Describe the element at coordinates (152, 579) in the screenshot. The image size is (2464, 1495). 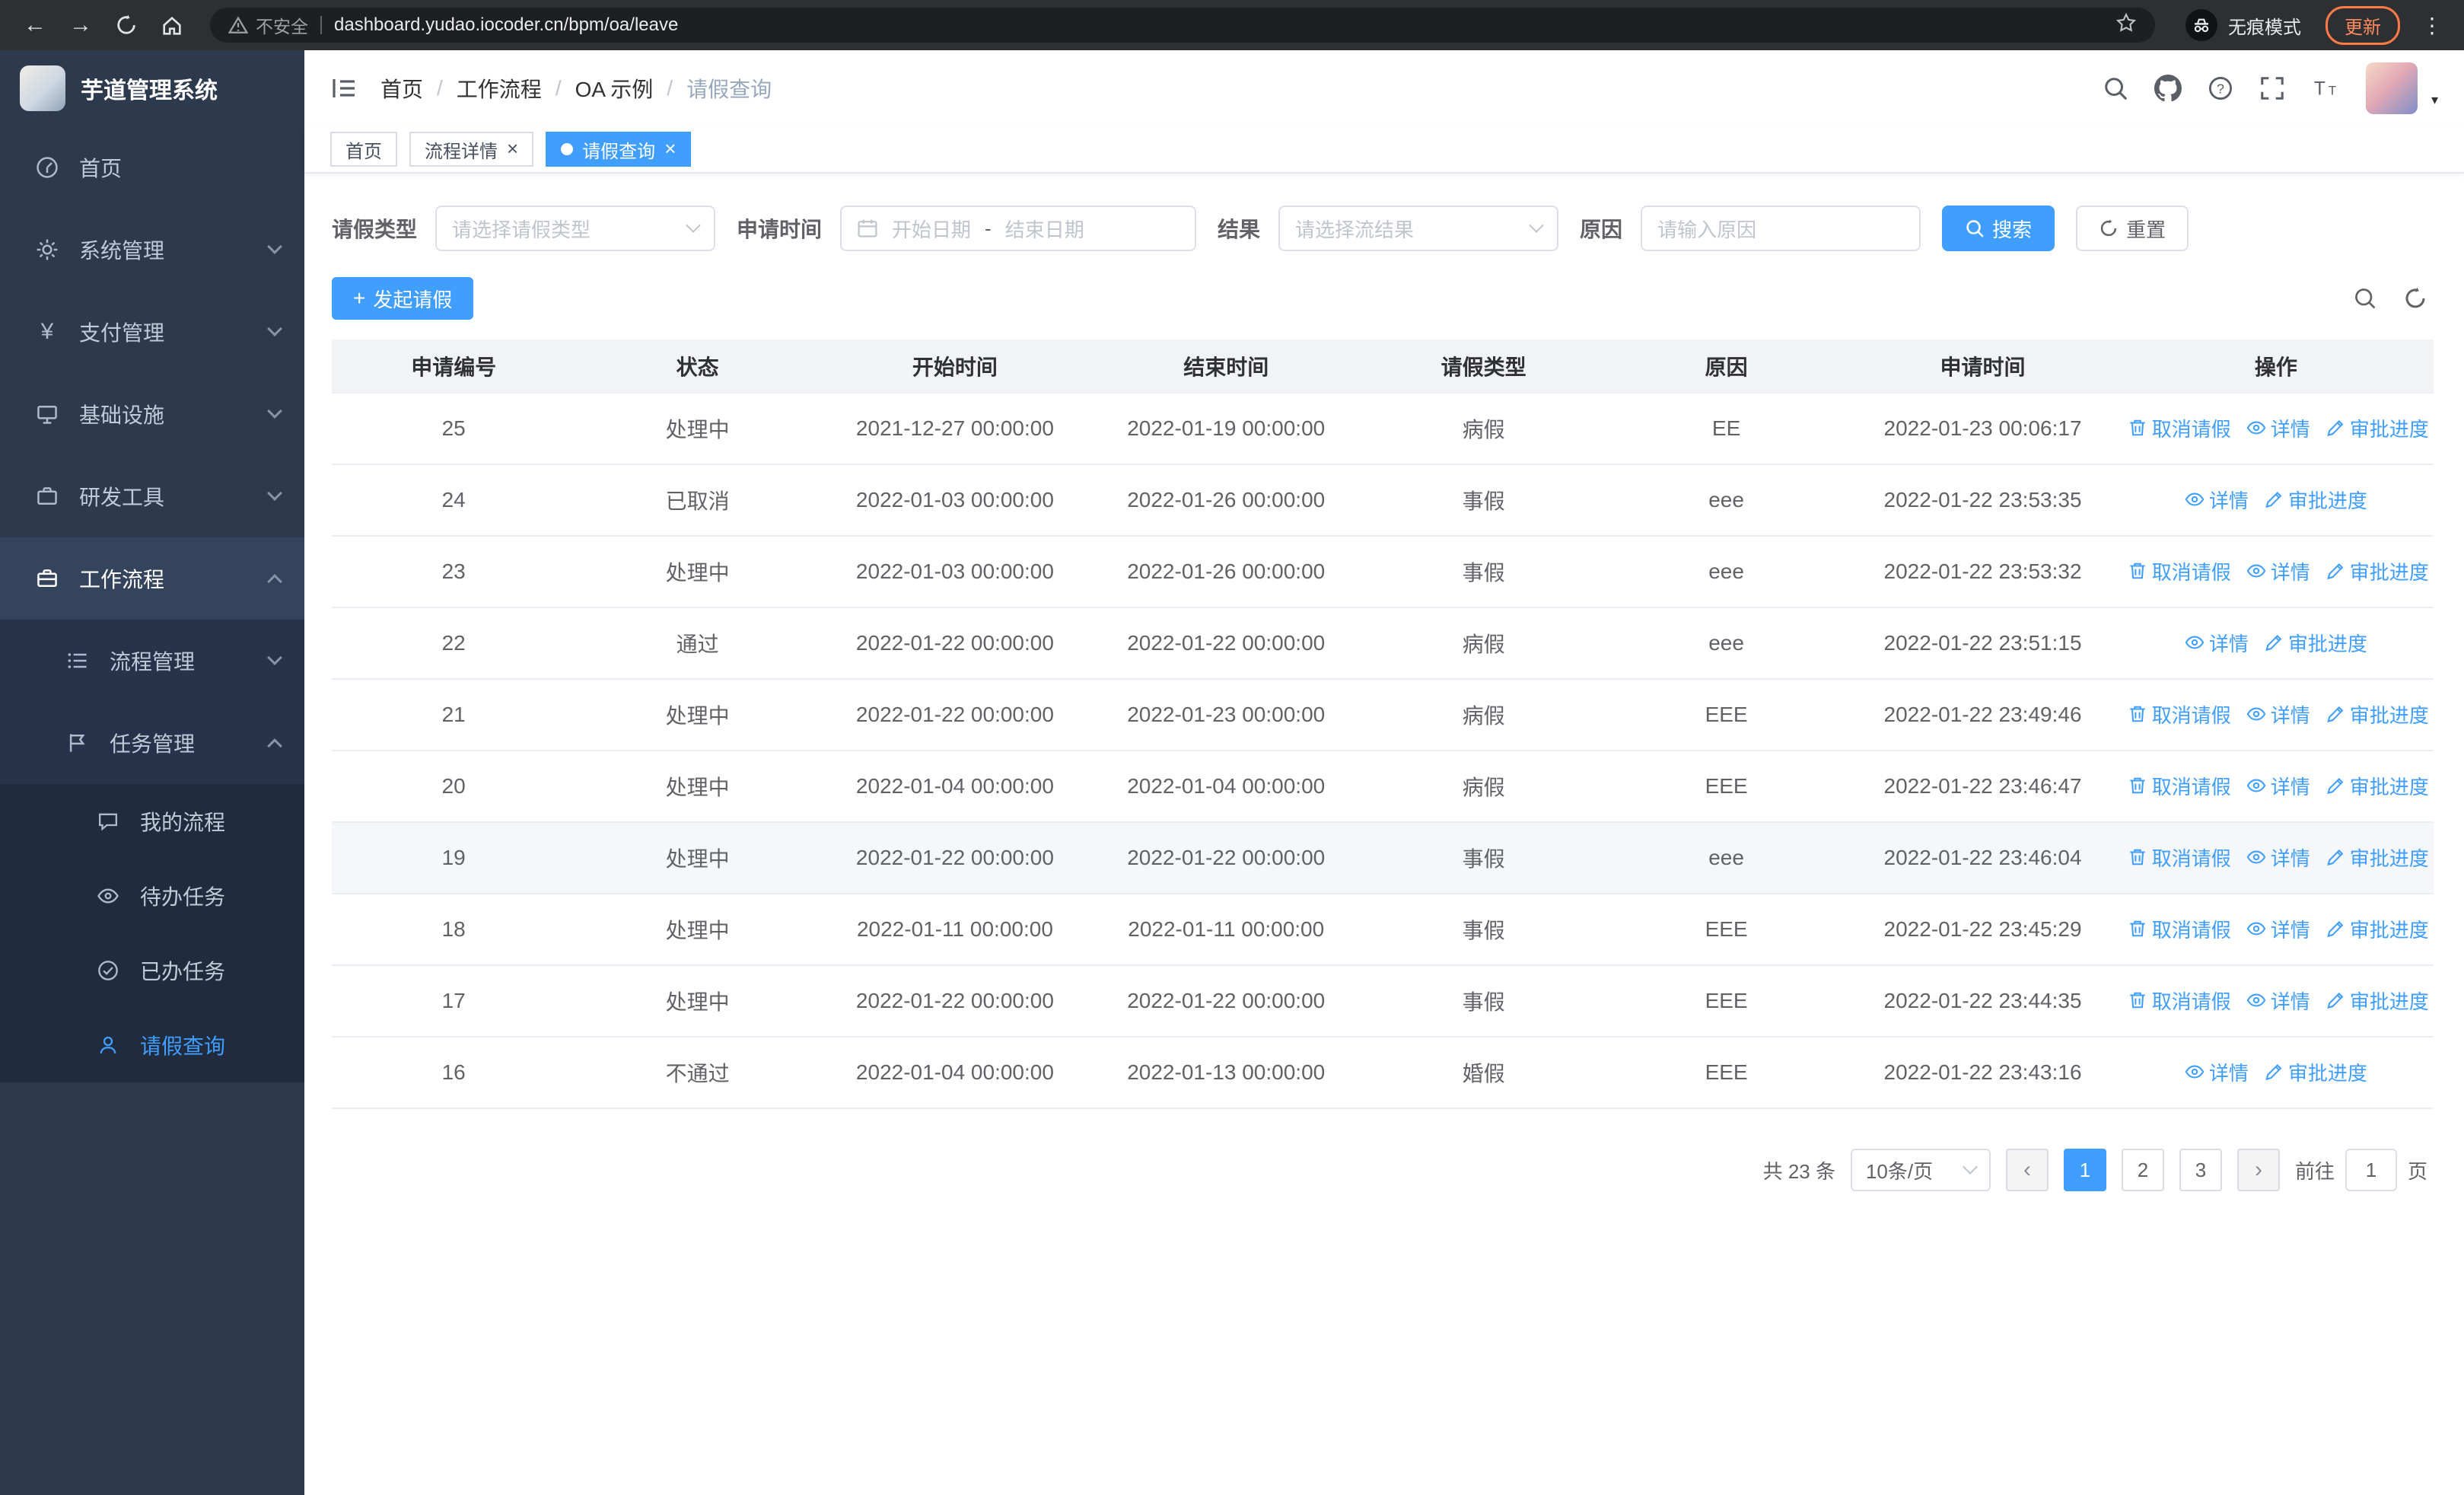
I see `sidebar-item-workflow: 工作流程` at that location.